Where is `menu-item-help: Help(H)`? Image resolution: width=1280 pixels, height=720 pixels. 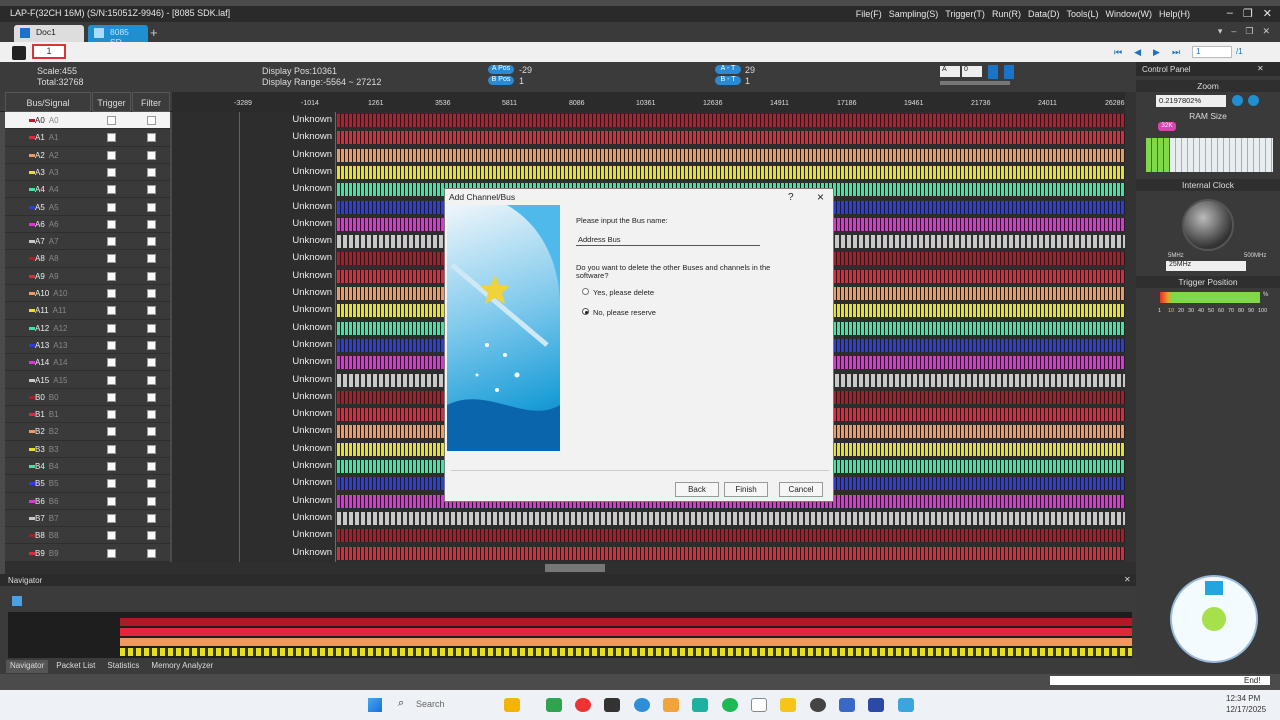 menu-item-help: Help(H) is located at coordinates (1174, 14).